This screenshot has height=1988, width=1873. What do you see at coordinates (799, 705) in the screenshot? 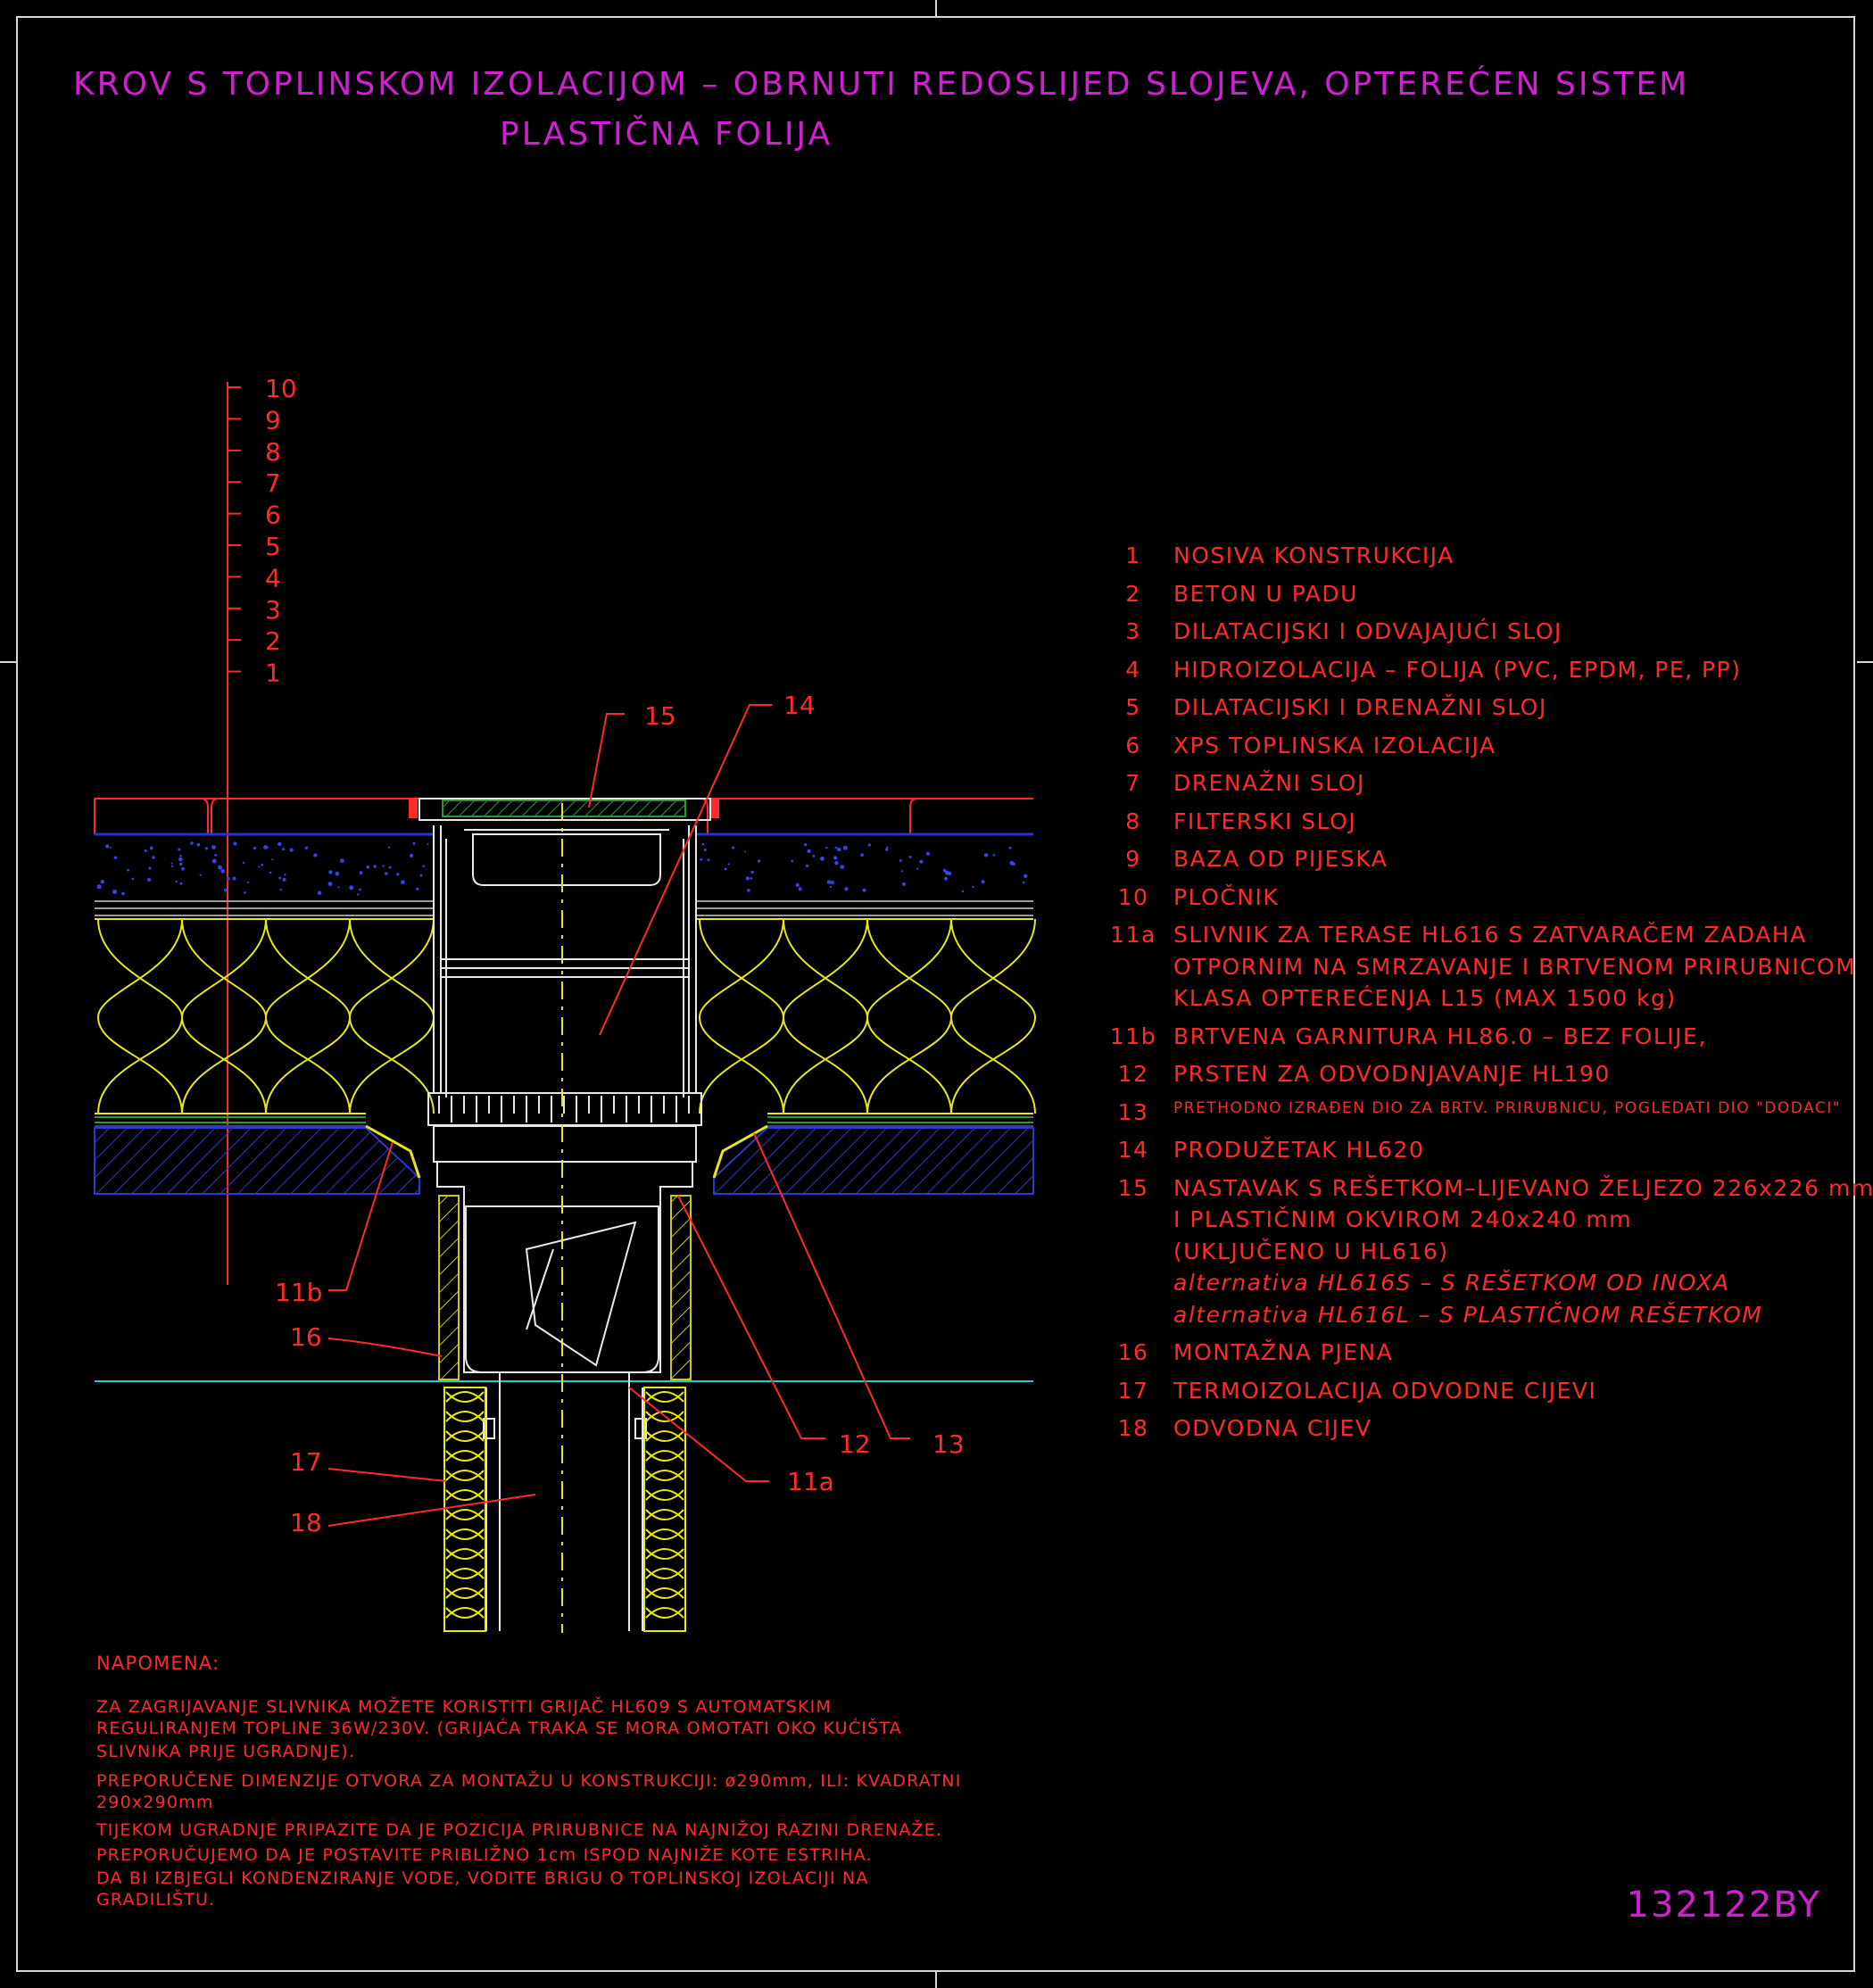
I see `callout-14: 14` at bounding box center [799, 705].